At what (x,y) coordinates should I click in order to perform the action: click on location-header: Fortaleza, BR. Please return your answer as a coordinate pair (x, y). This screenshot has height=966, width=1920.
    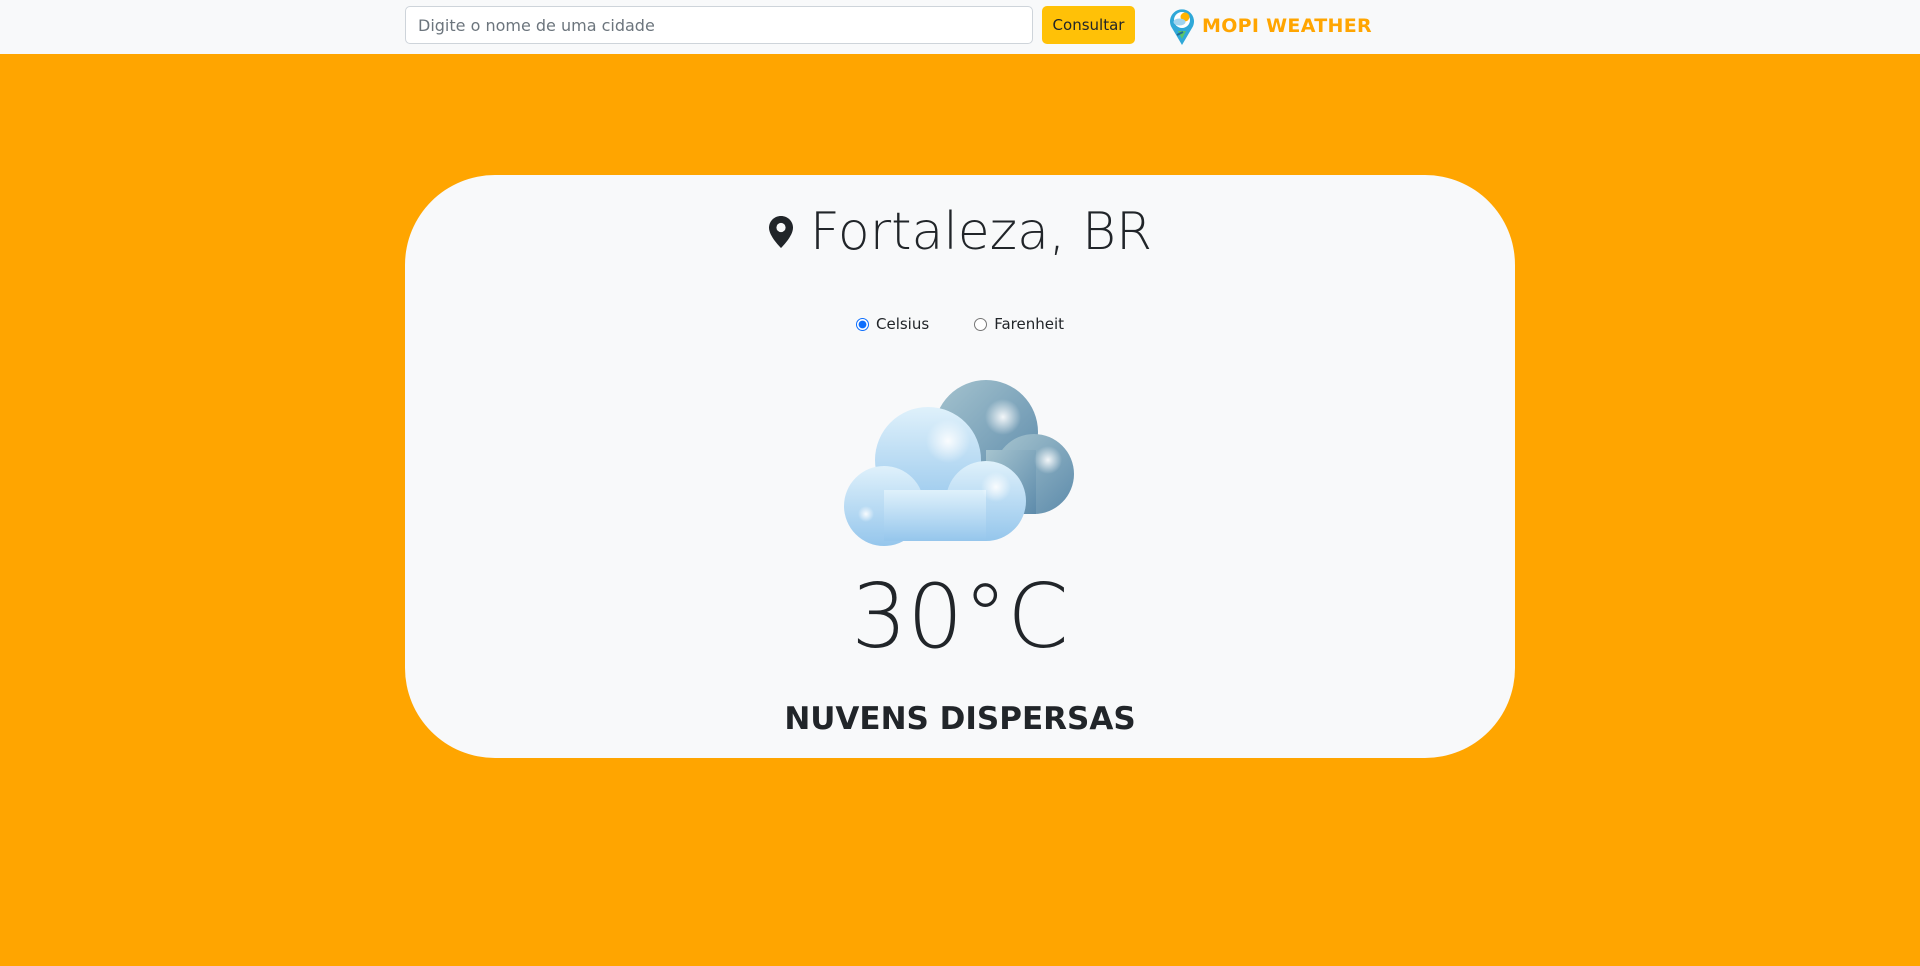
    Looking at the image, I should click on (960, 232).